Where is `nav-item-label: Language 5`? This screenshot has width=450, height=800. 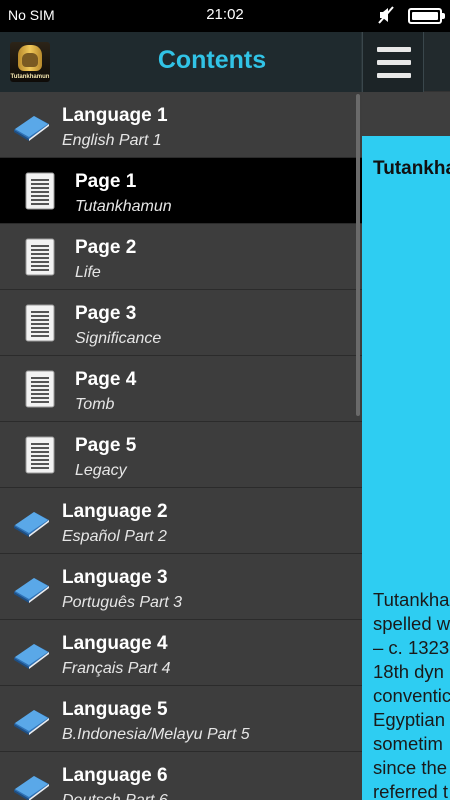
nav-item-label: Language 5 is located at coordinates (115, 709).